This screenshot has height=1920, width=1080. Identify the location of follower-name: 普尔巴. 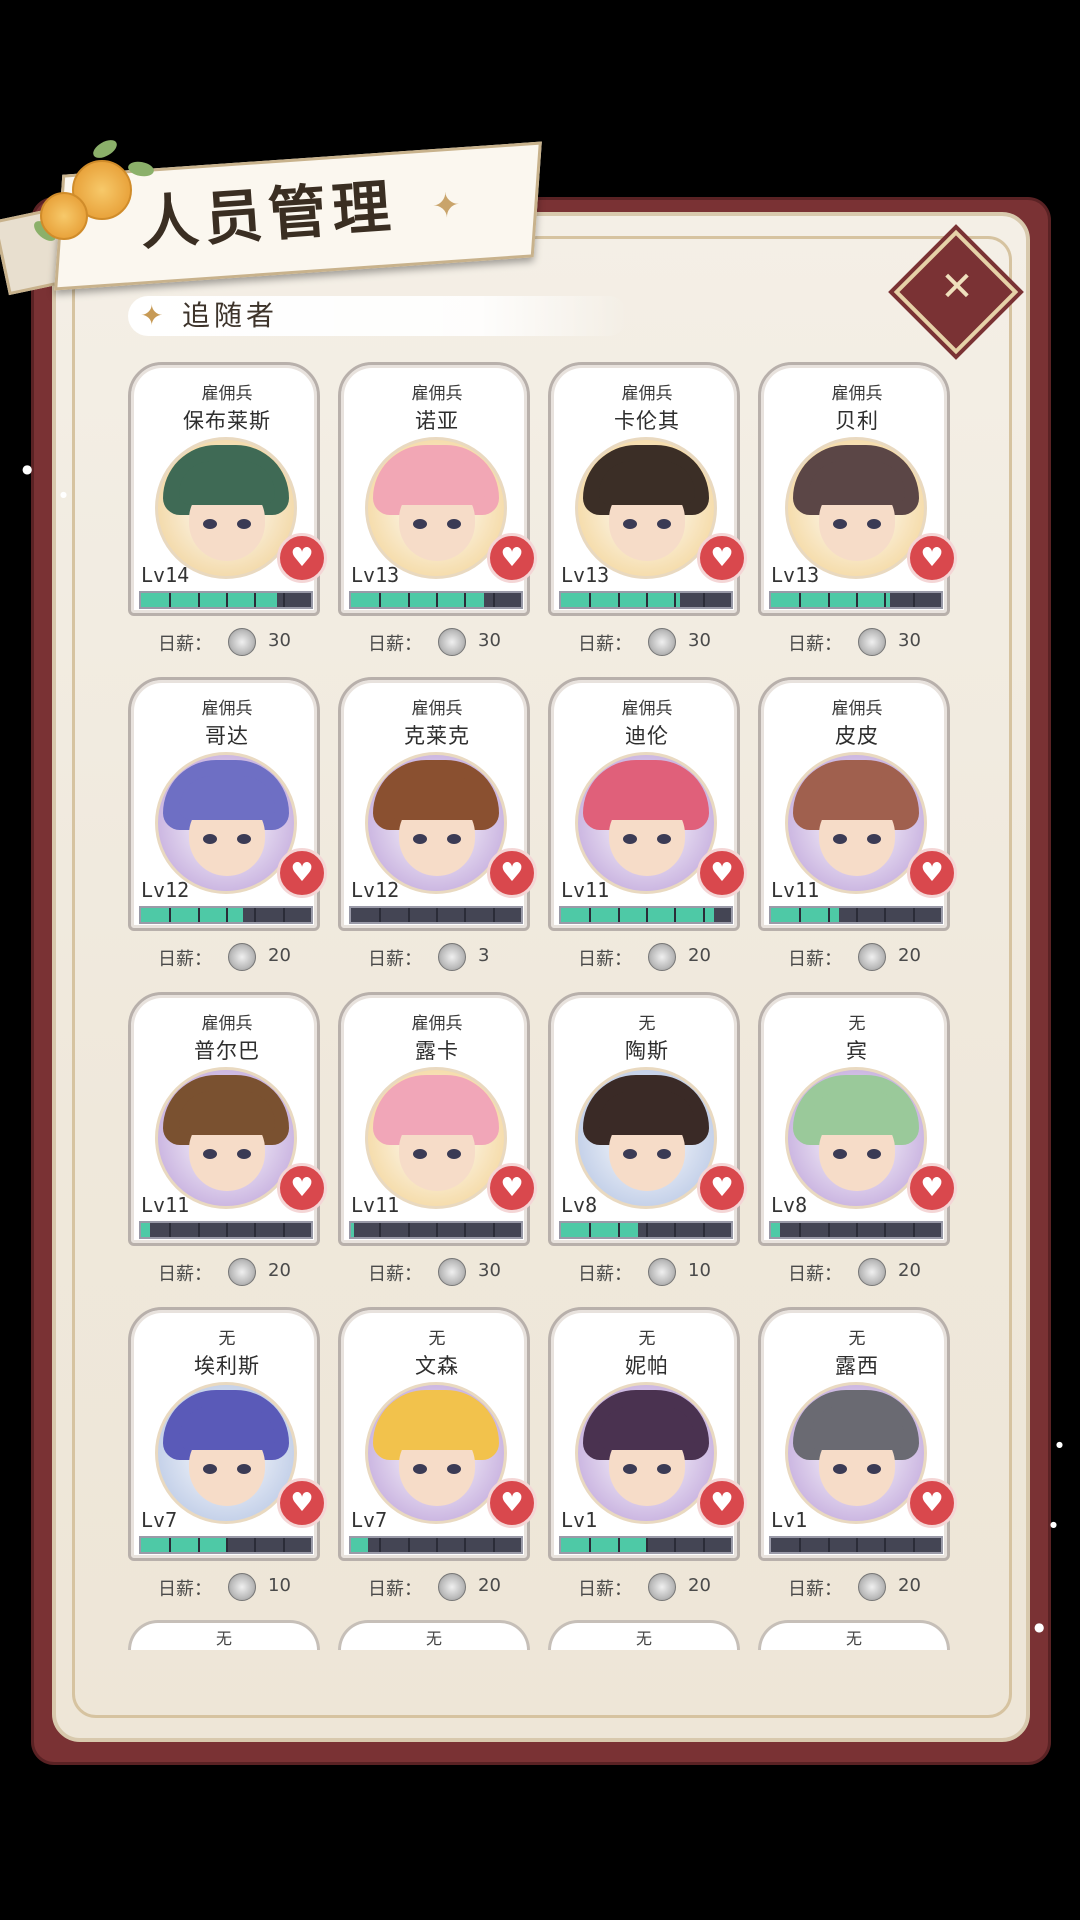
(227, 1051).